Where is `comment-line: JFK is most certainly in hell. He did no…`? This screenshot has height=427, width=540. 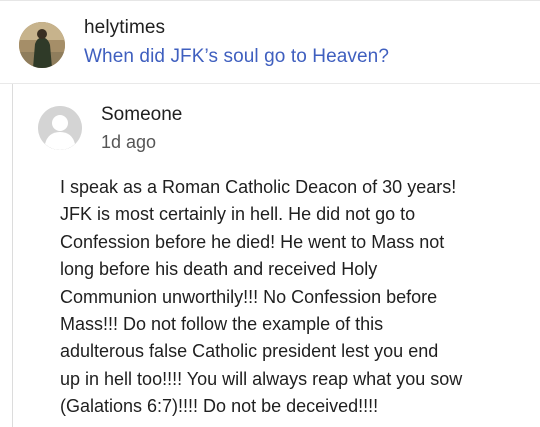
comment-line: JFK is most certainly in hell. He did no… is located at coordinates (238, 214).